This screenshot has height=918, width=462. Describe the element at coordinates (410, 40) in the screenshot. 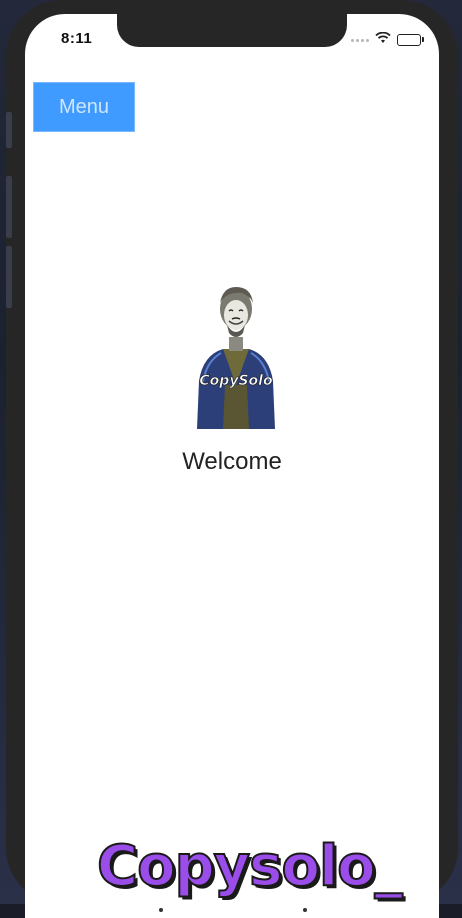

I see `battery-icon` at that location.